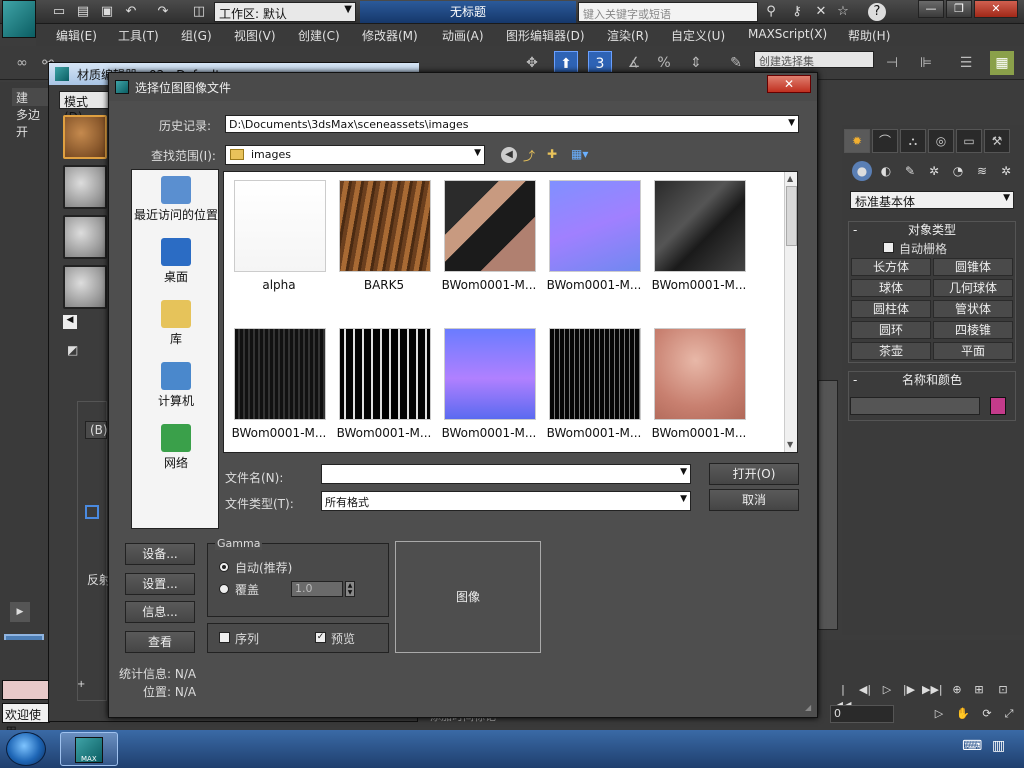 The image size is (1024, 768). What do you see at coordinates (176, 323) in the screenshot?
I see `place-2: 库` at bounding box center [176, 323].